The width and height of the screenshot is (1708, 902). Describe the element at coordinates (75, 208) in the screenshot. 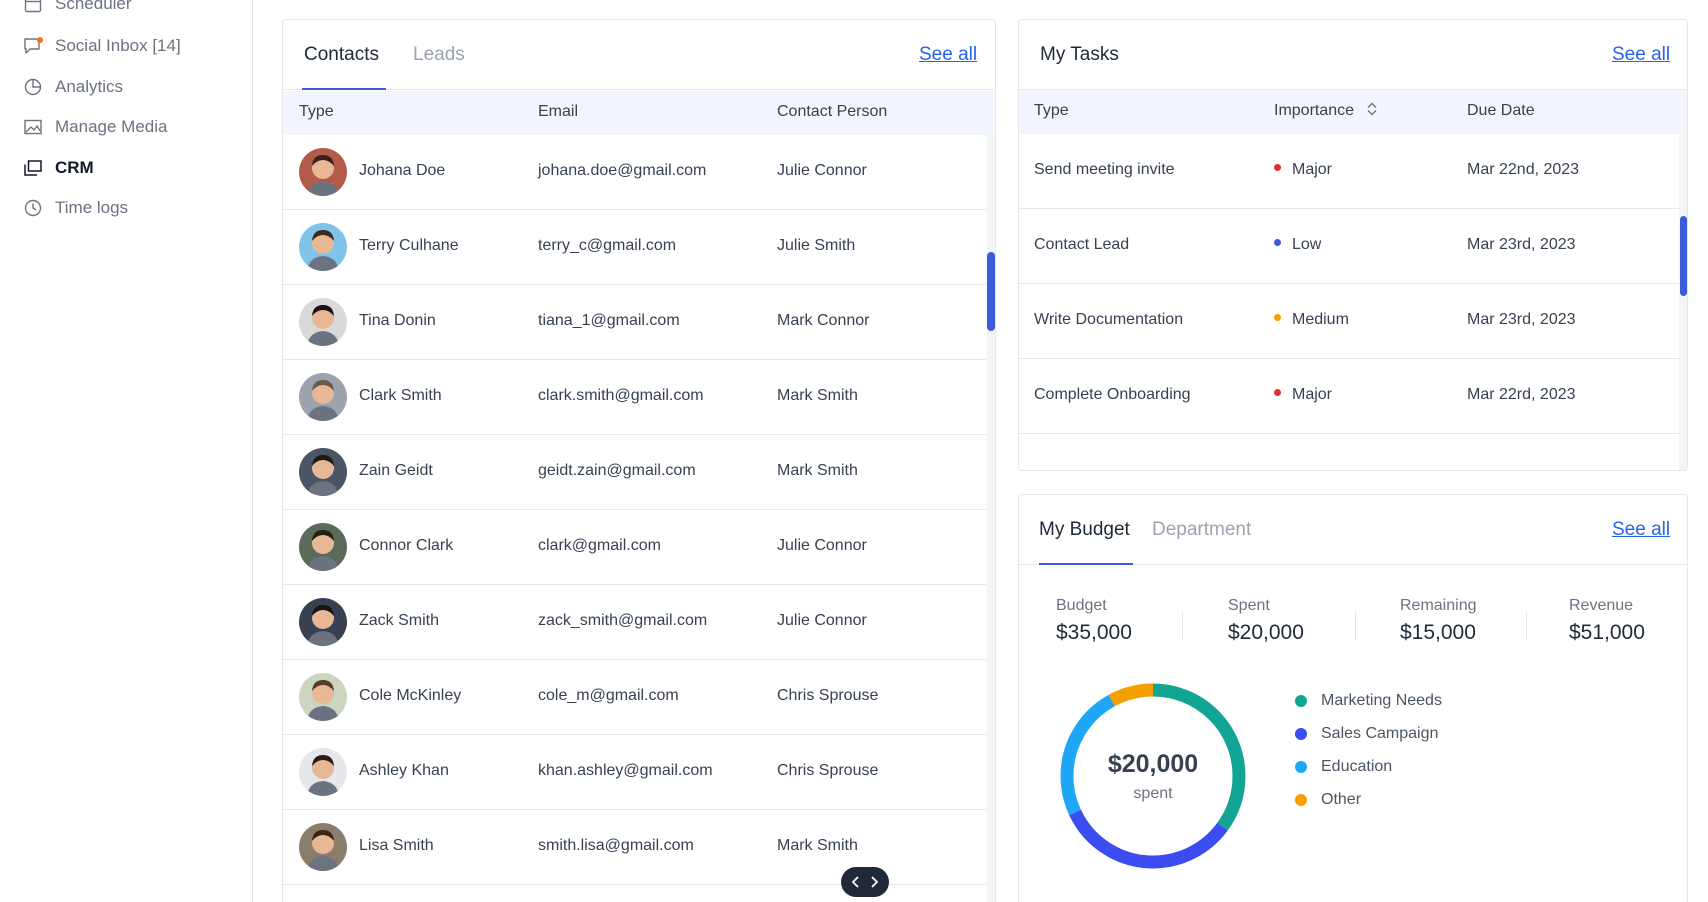

I see `sidebar-item-time-logs: Time logs` at that location.